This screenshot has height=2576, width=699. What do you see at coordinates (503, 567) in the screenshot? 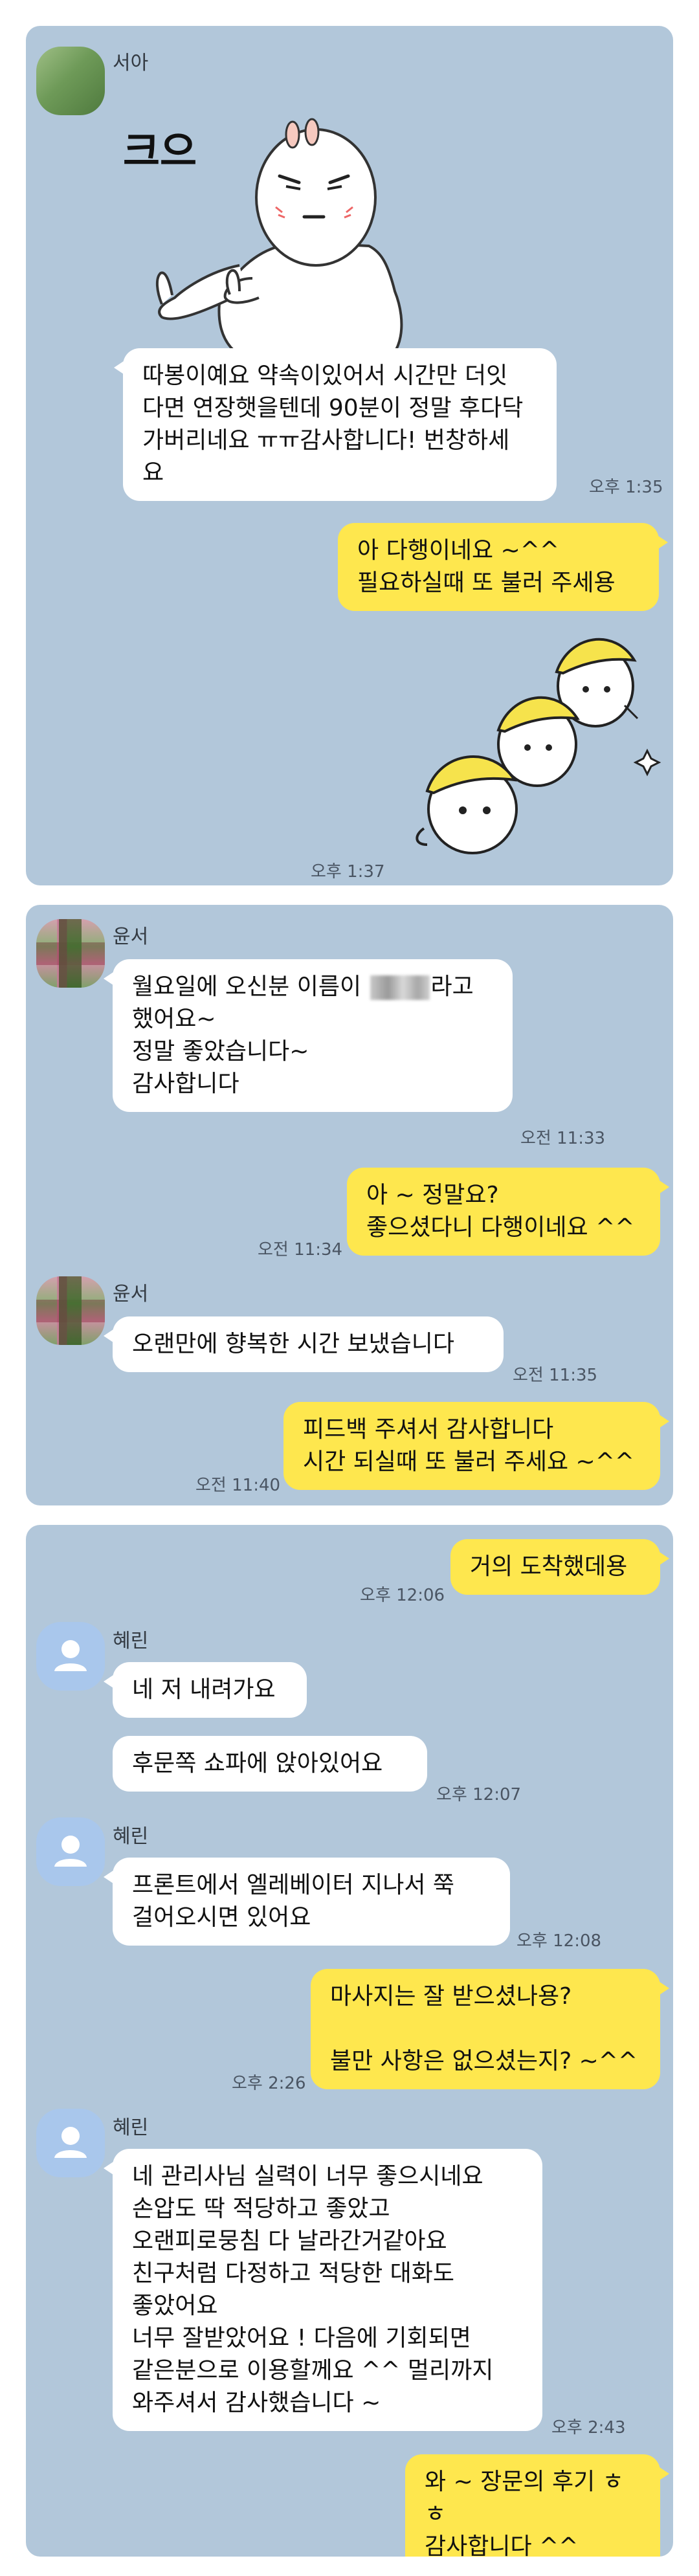
I see `outgoing-message: 아 다행이네요 ~^^ 필요하실때 또 불러 주세용` at bounding box center [503, 567].